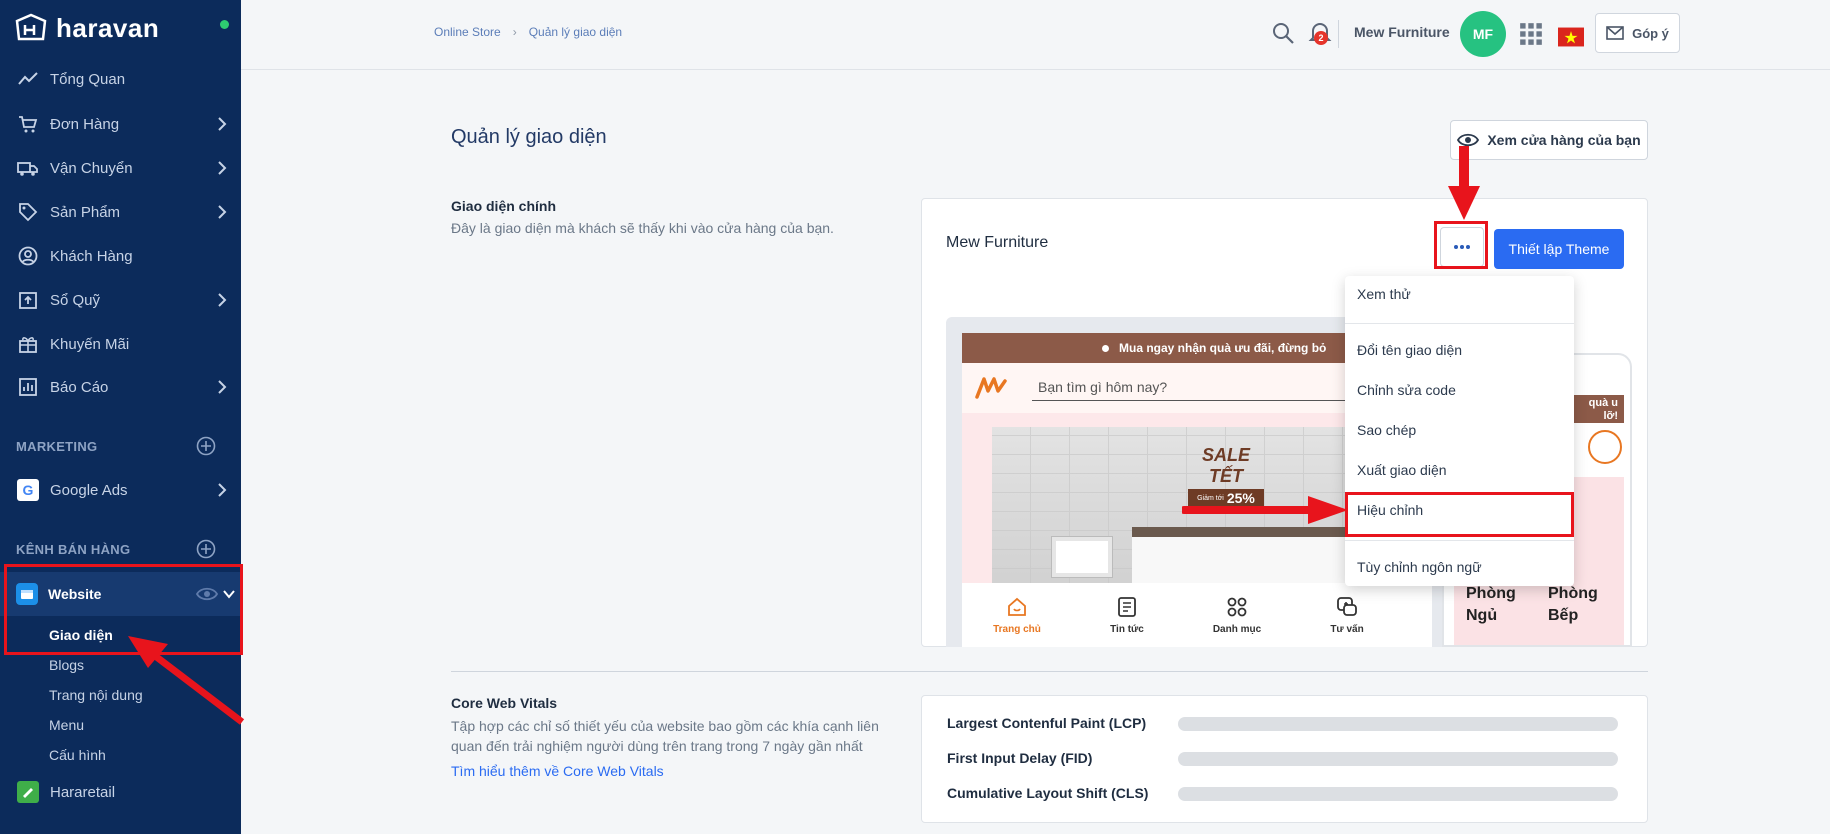 This screenshot has width=1830, height=834. I want to click on preview-tab-categories: Danh mục, so click(1237, 615).